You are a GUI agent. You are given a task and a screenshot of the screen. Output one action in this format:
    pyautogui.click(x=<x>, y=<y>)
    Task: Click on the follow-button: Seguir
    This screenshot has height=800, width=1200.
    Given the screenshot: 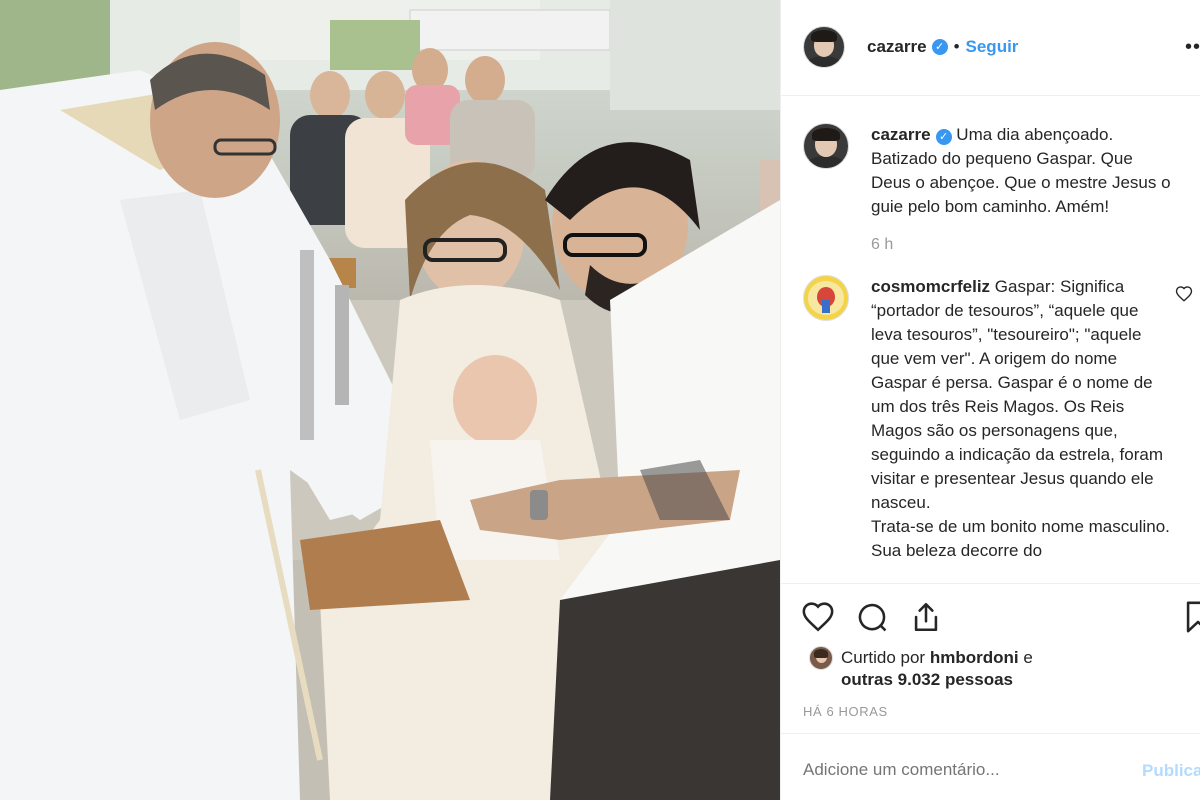 What is the action you would take?
    pyautogui.click(x=992, y=47)
    